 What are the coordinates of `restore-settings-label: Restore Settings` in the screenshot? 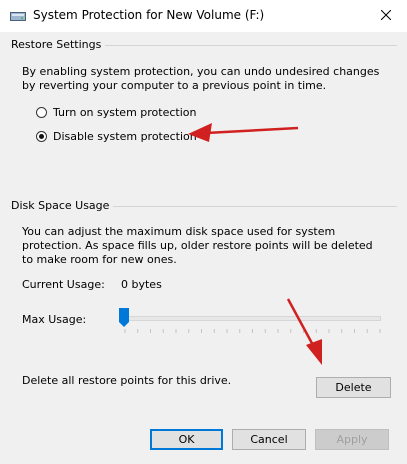 It's located at (58, 44).